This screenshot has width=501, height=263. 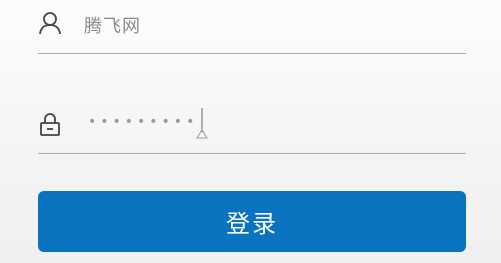 What do you see at coordinates (50, 124) in the screenshot?
I see `lock-icon` at bounding box center [50, 124].